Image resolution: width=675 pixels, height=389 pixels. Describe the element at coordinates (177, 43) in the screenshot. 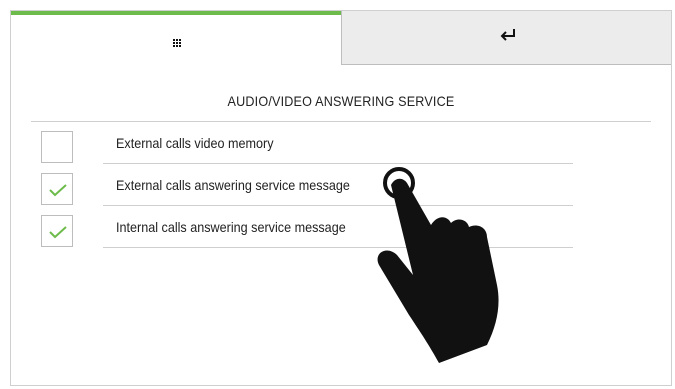

I see `grid-icon` at that location.